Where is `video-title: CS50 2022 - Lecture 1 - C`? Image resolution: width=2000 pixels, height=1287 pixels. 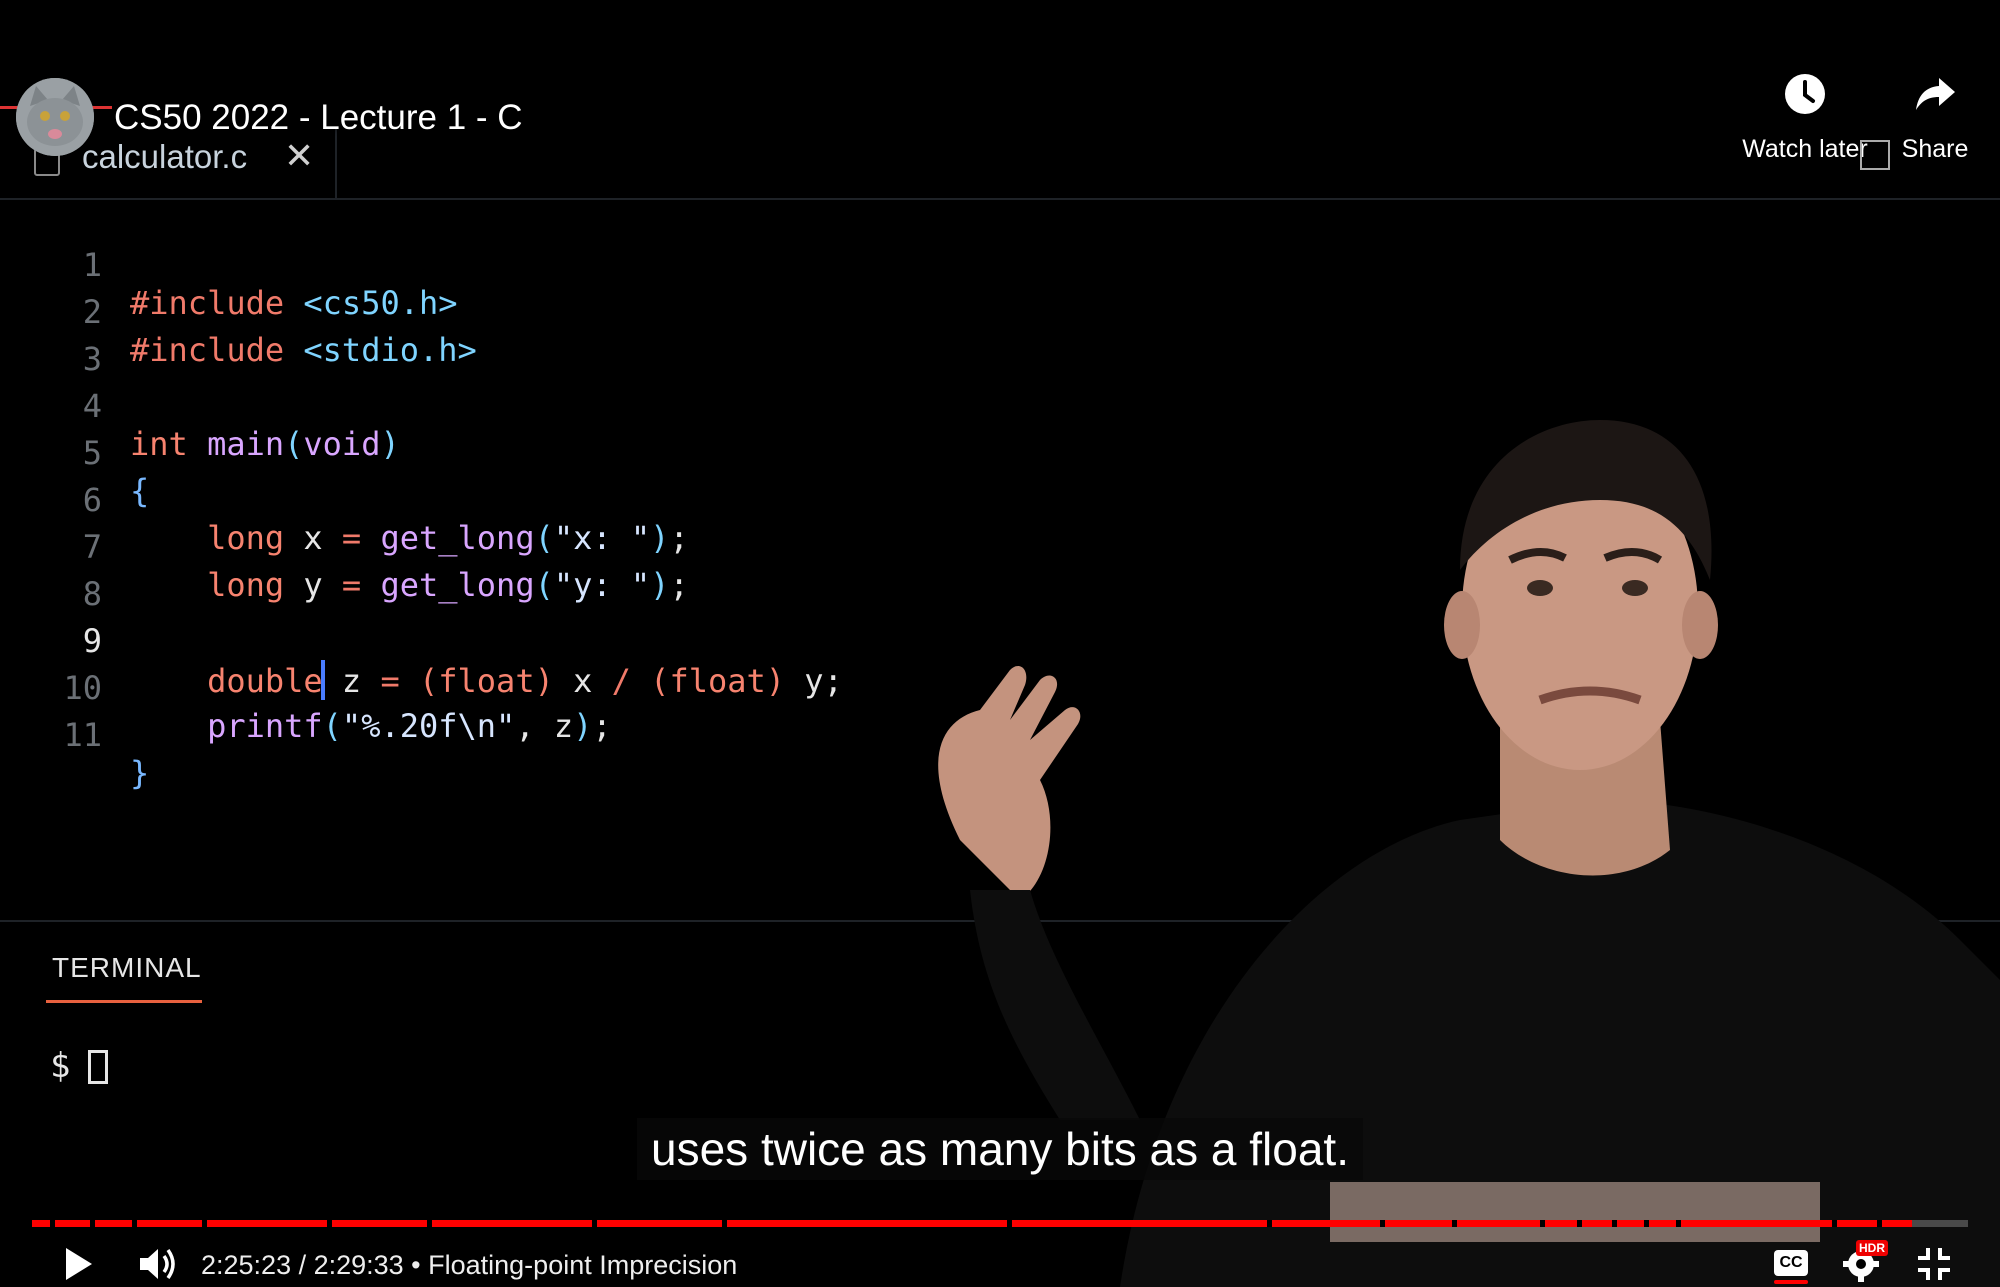 video-title: CS50 2022 - Lecture 1 - C is located at coordinates (318, 118).